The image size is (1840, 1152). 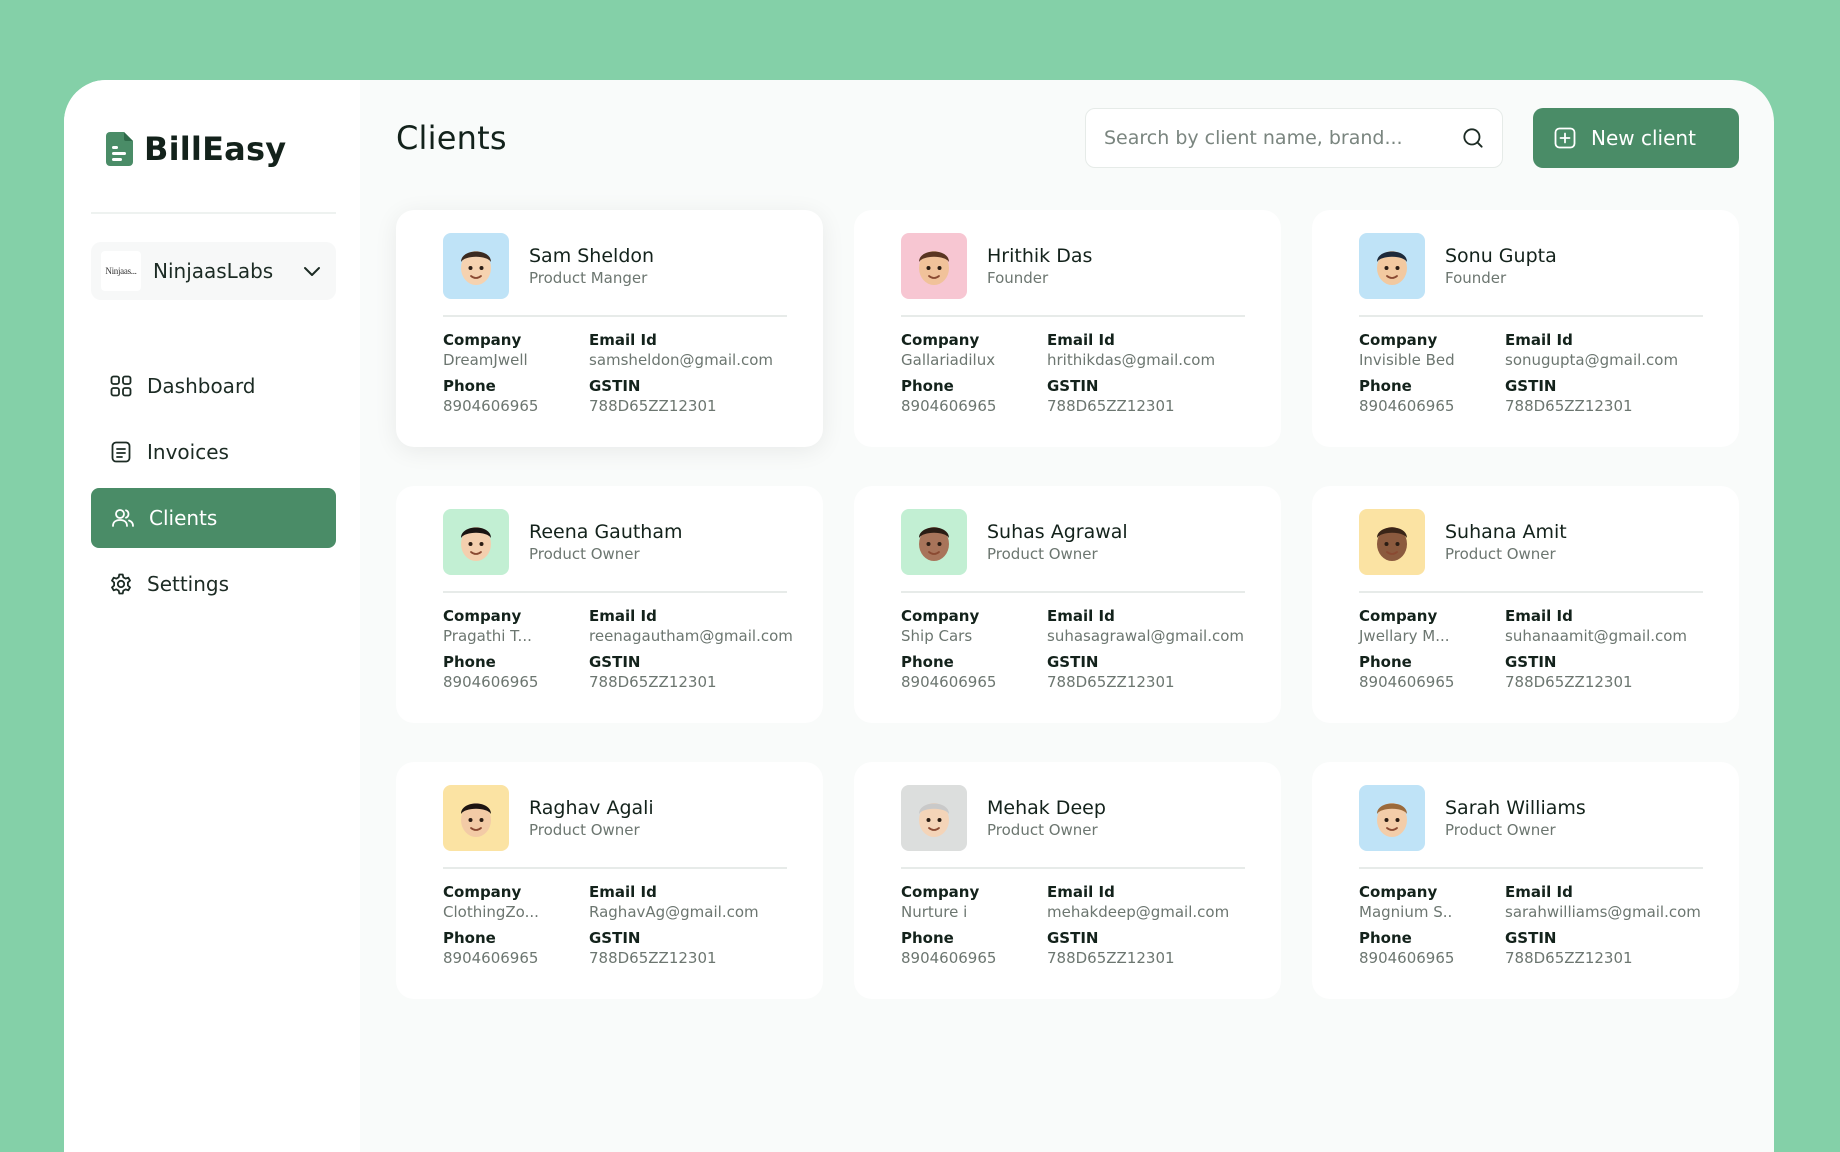 I want to click on client-card-header: Raghav Agali Product Owner, so click(x=615, y=818).